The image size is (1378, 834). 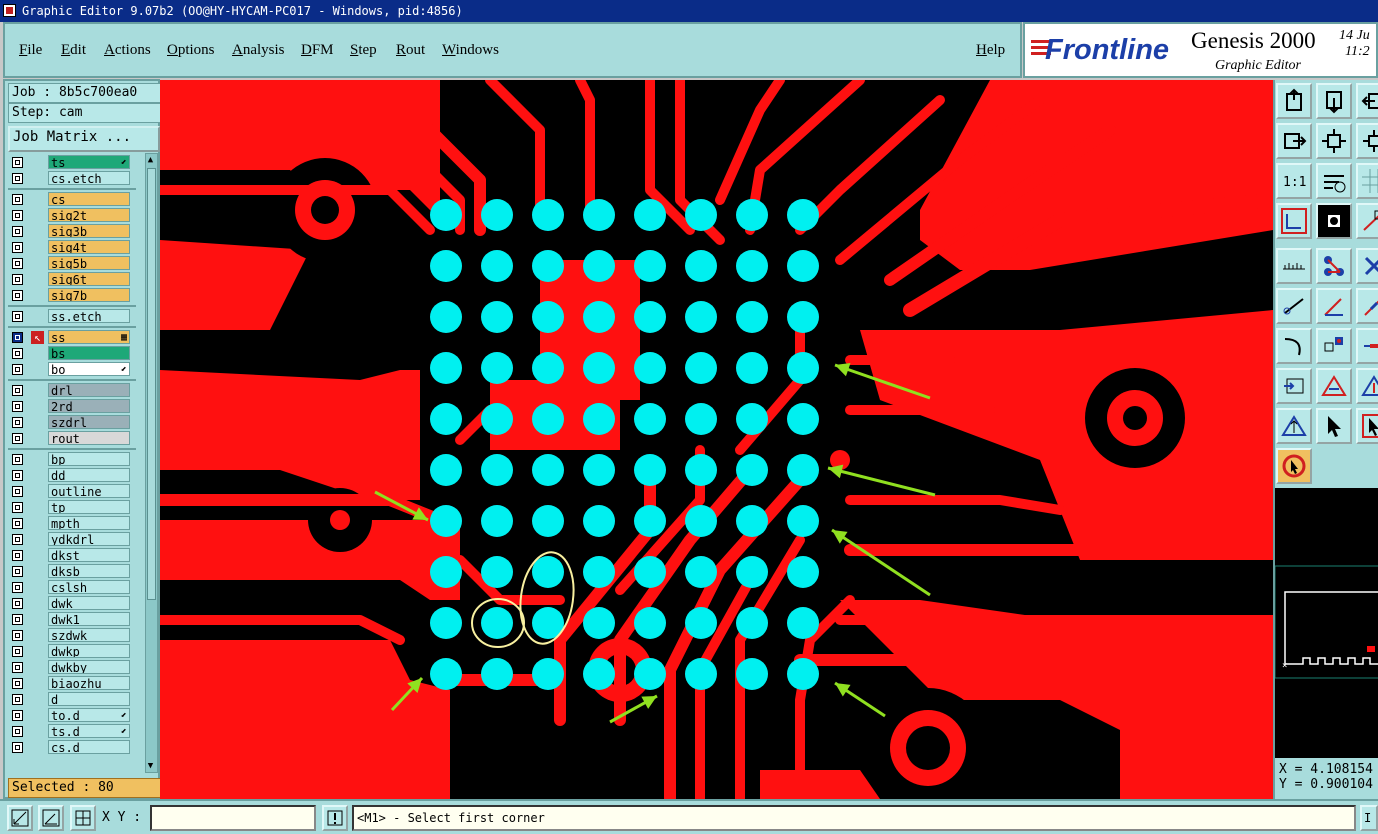 What do you see at coordinates (89, 651) in the screenshot?
I see `layer-name: dwkp` at bounding box center [89, 651].